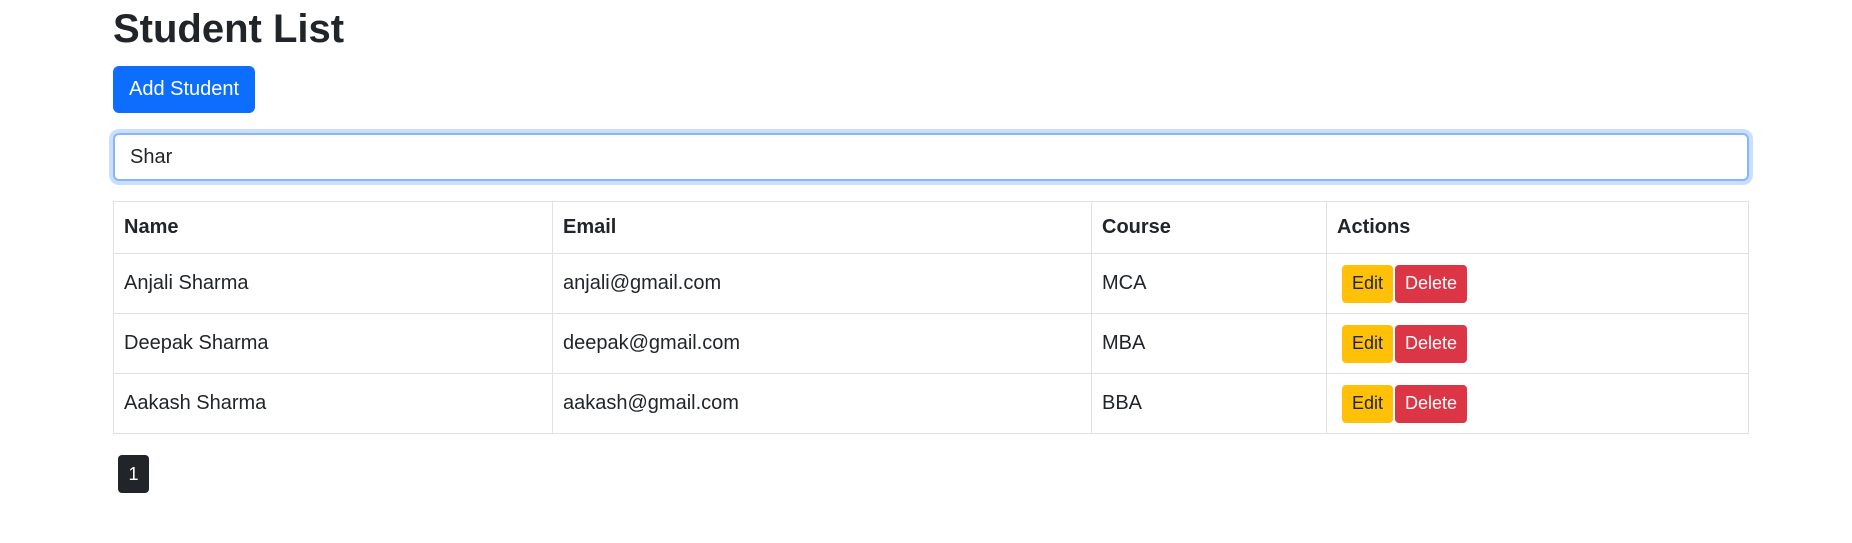  What do you see at coordinates (1209, 403) in the screenshot?
I see `cell-course: BBA` at bounding box center [1209, 403].